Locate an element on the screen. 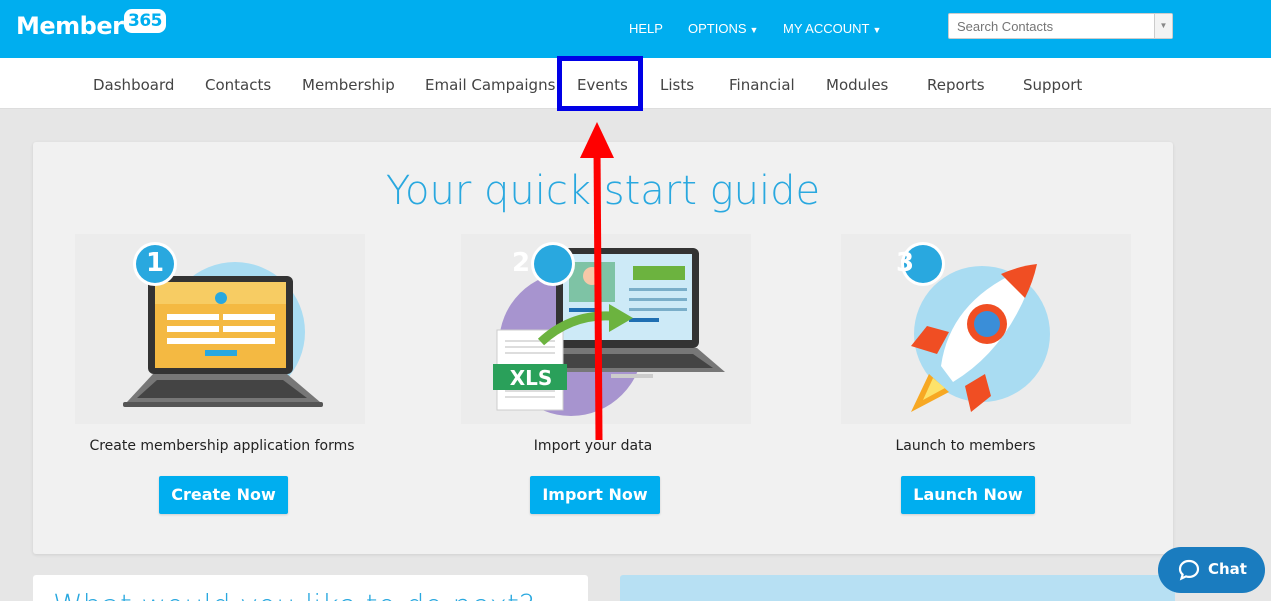  chat-label: Chat is located at coordinates (1227, 569).